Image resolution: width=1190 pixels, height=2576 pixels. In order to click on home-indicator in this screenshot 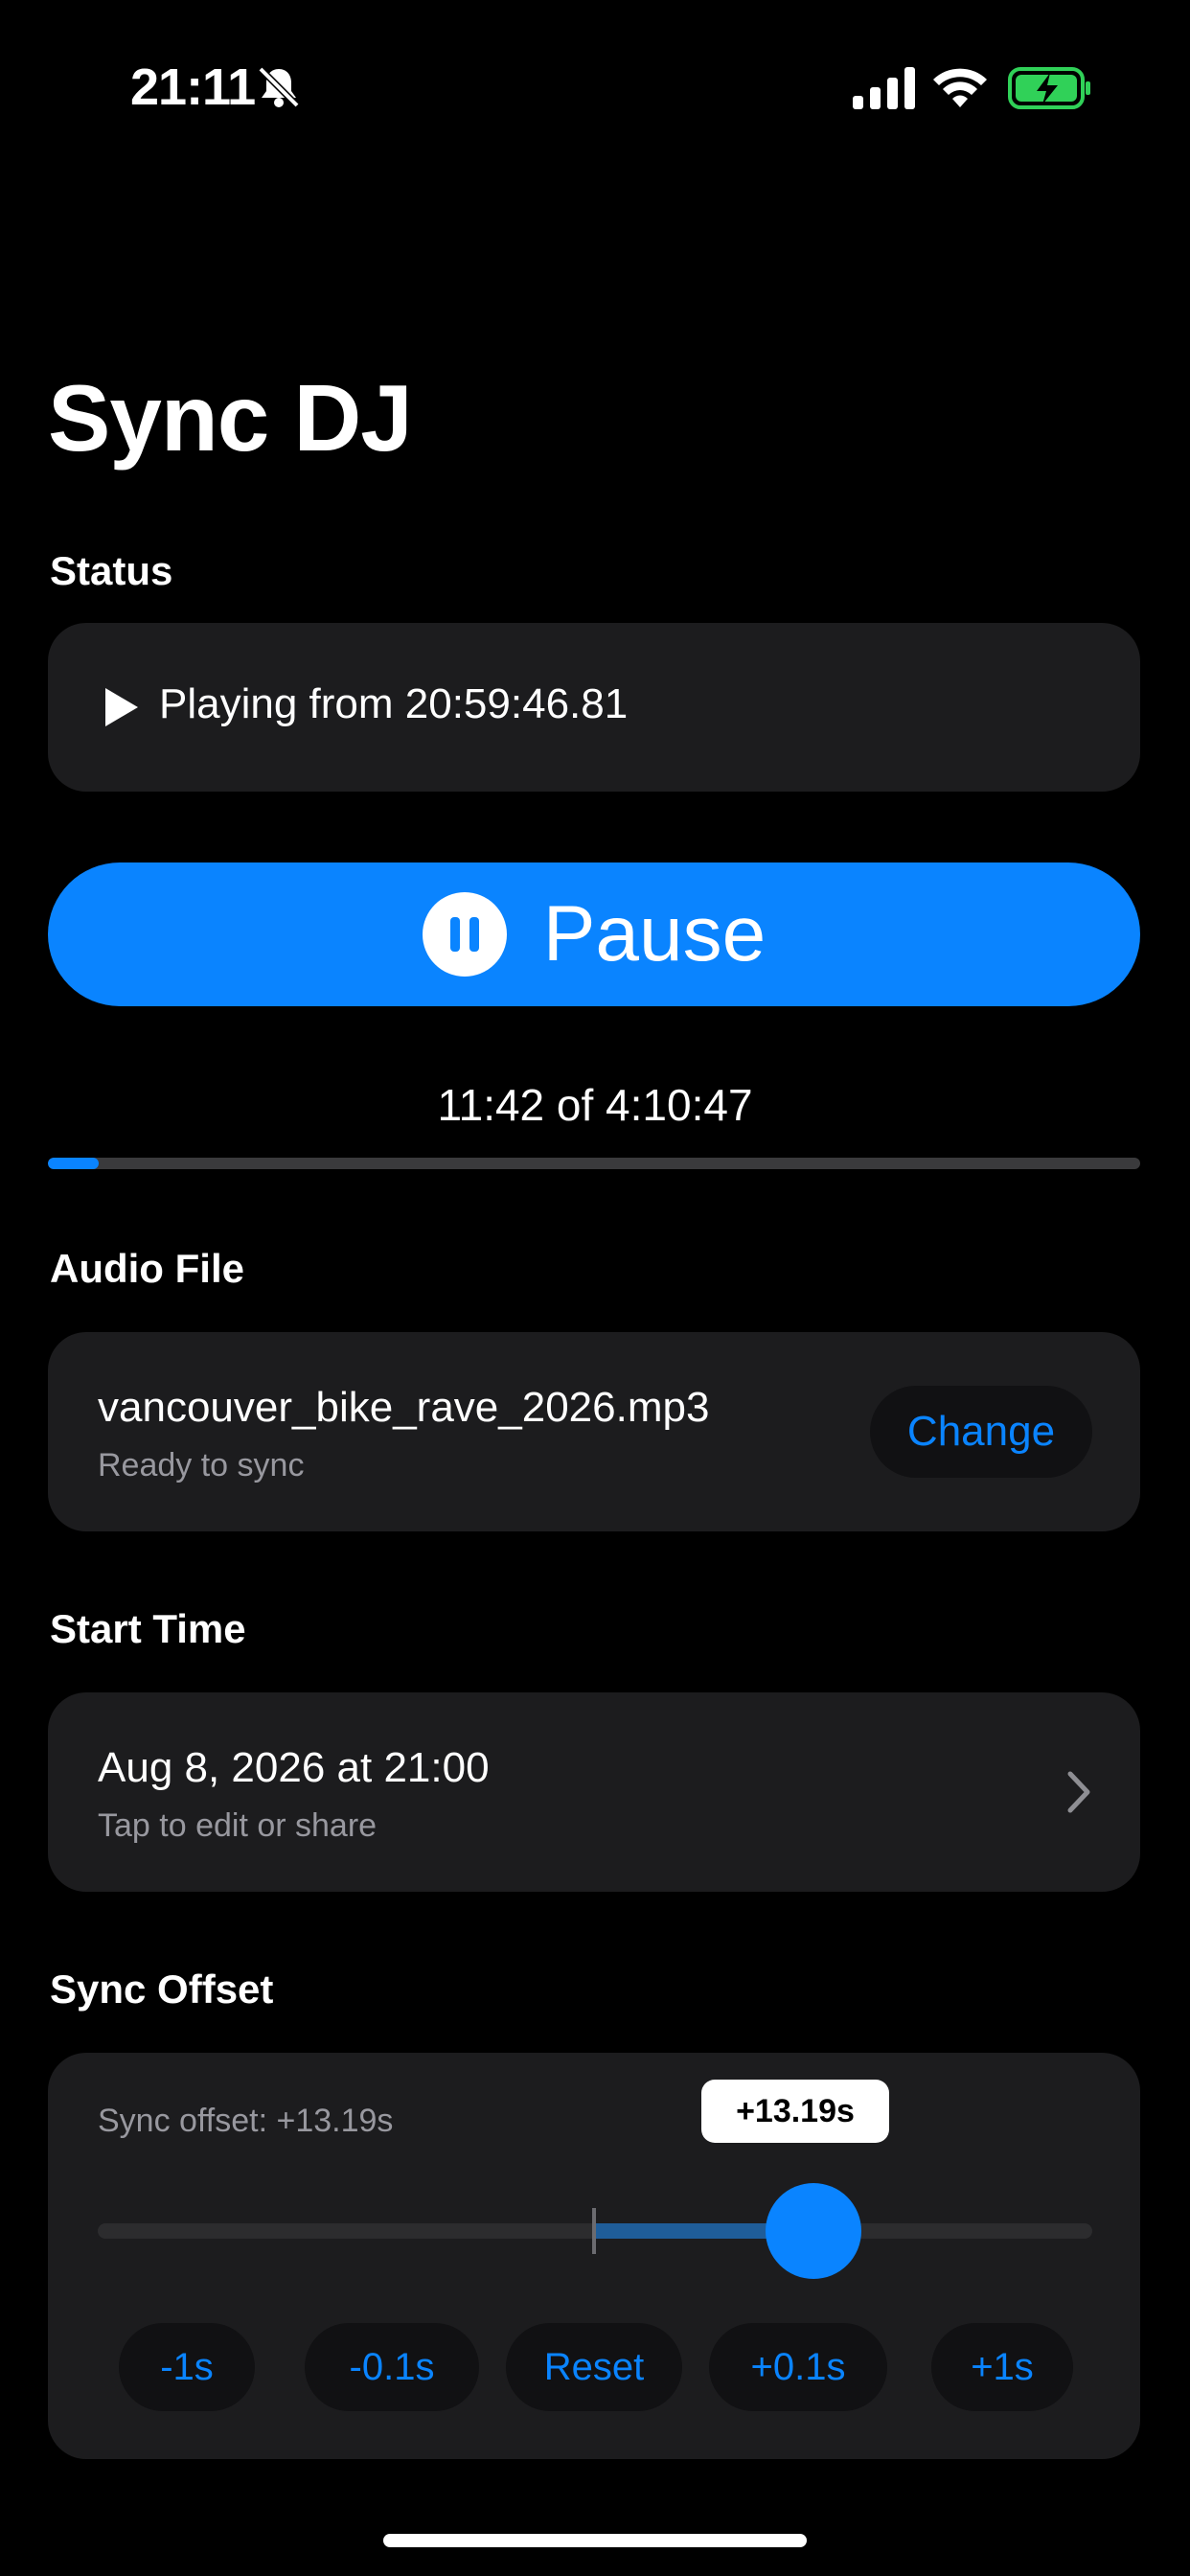, I will do `click(595, 2540)`.